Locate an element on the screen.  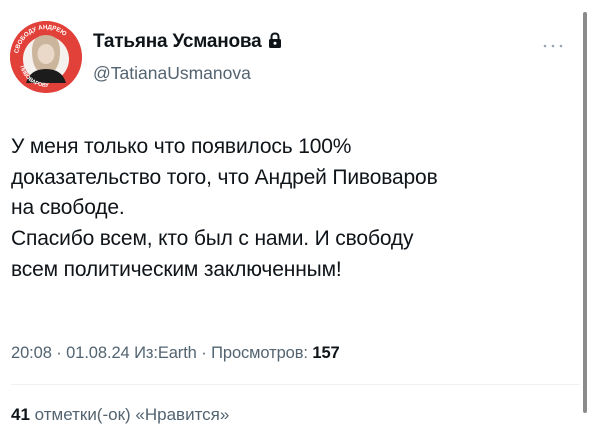
source-prefix: Из: is located at coordinates (143, 353).